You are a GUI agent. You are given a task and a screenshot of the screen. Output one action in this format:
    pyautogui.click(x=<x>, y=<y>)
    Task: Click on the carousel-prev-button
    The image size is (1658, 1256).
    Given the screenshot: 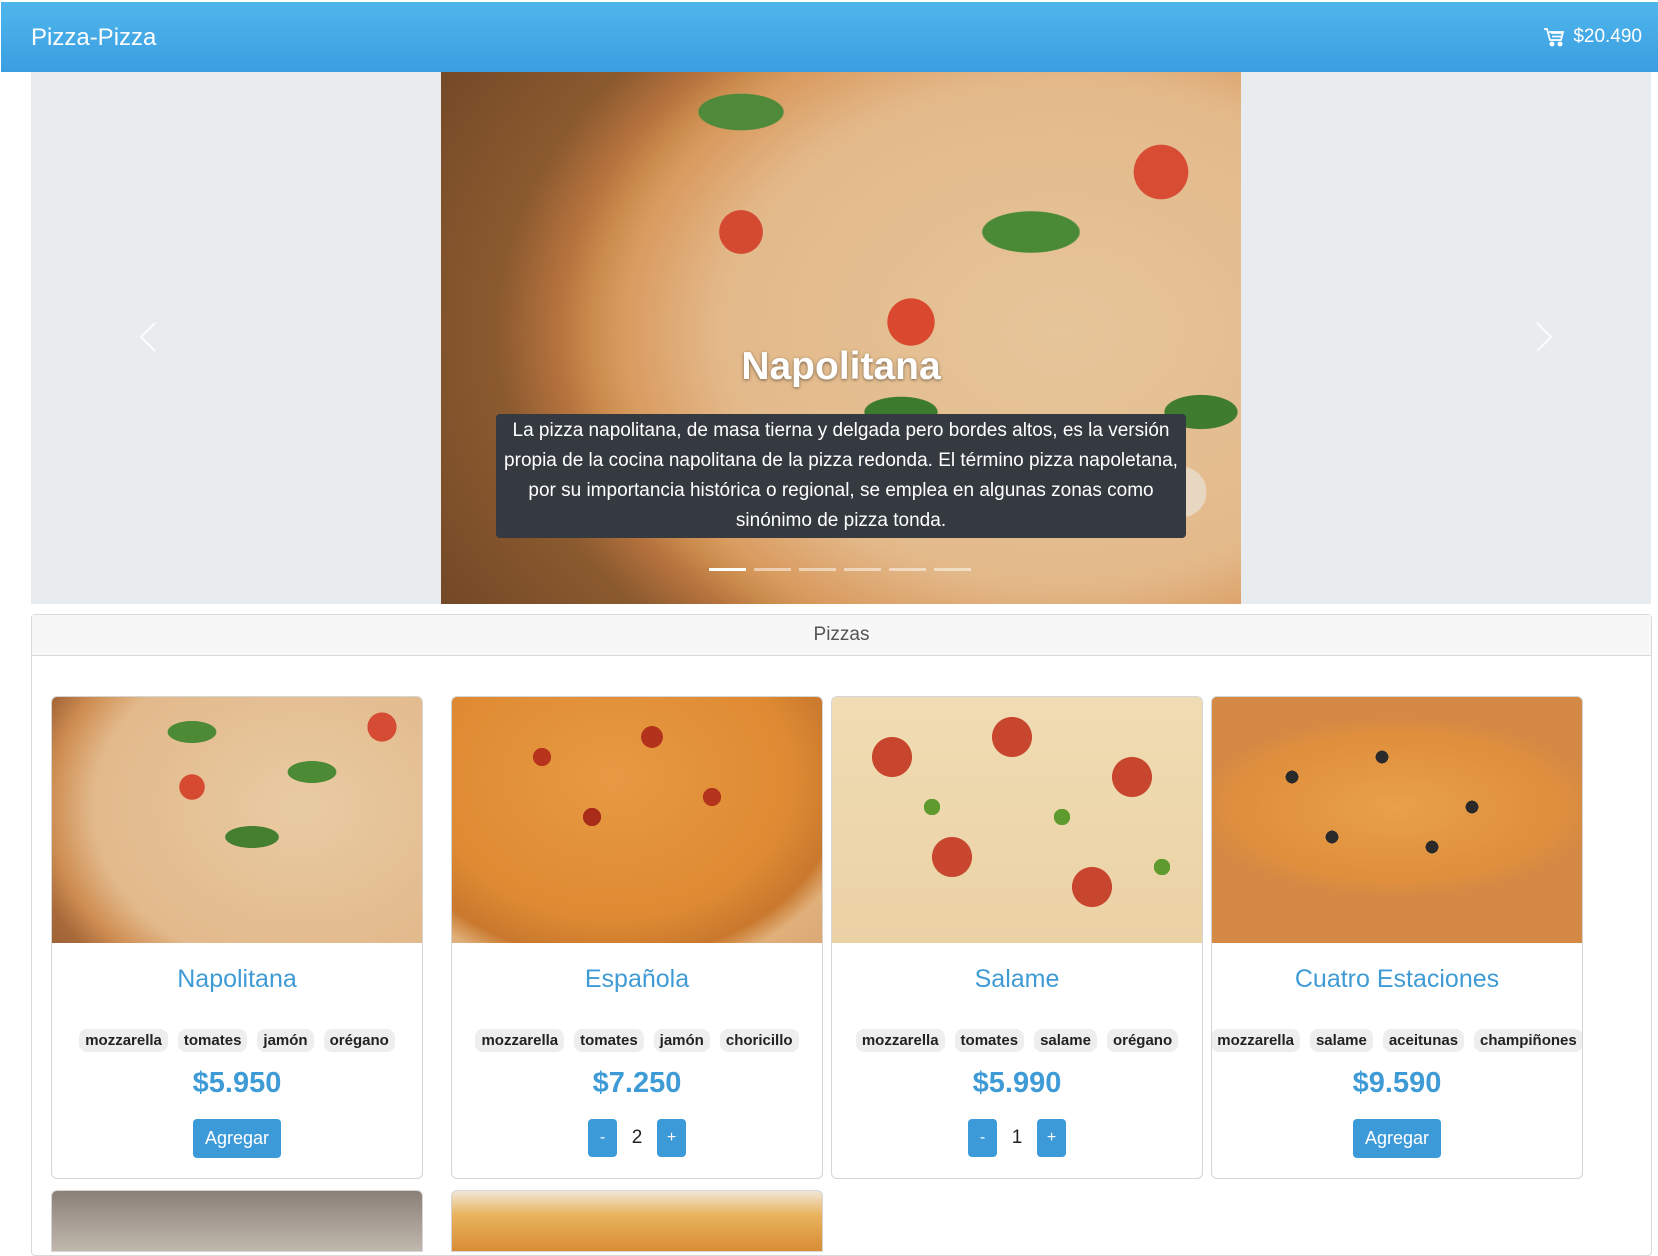 What is the action you would take?
    pyautogui.click(x=151, y=337)
    